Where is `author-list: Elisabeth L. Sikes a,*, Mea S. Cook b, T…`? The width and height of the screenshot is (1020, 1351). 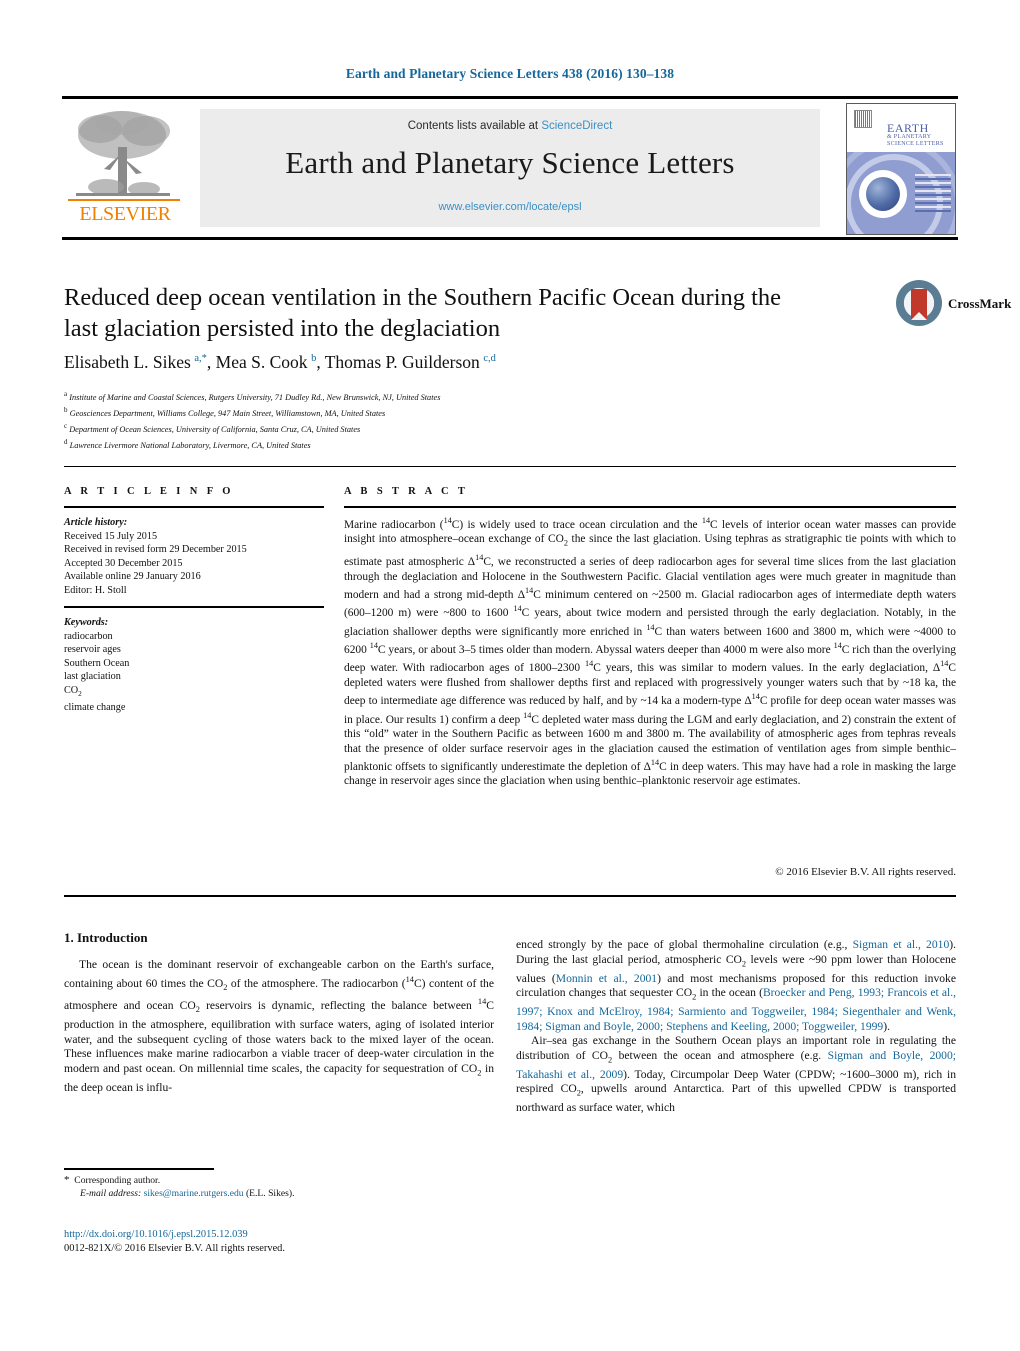
author-list: Elisabeth L. Sikes a,*, Mea S. Cook b, T… is located at coordinates (280, 362).